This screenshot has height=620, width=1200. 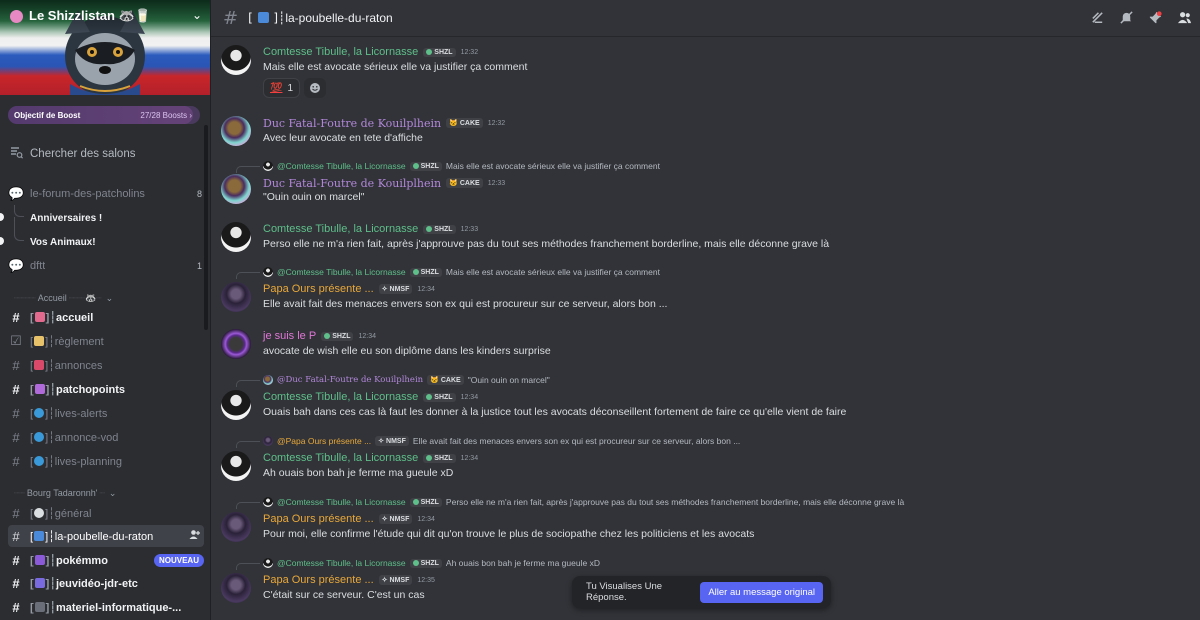 What do you see at coordinates (106, 365) in the screenshot?
I see `sidebar-item-annonces: # []┆annonces` at bounding box center [106, 365].